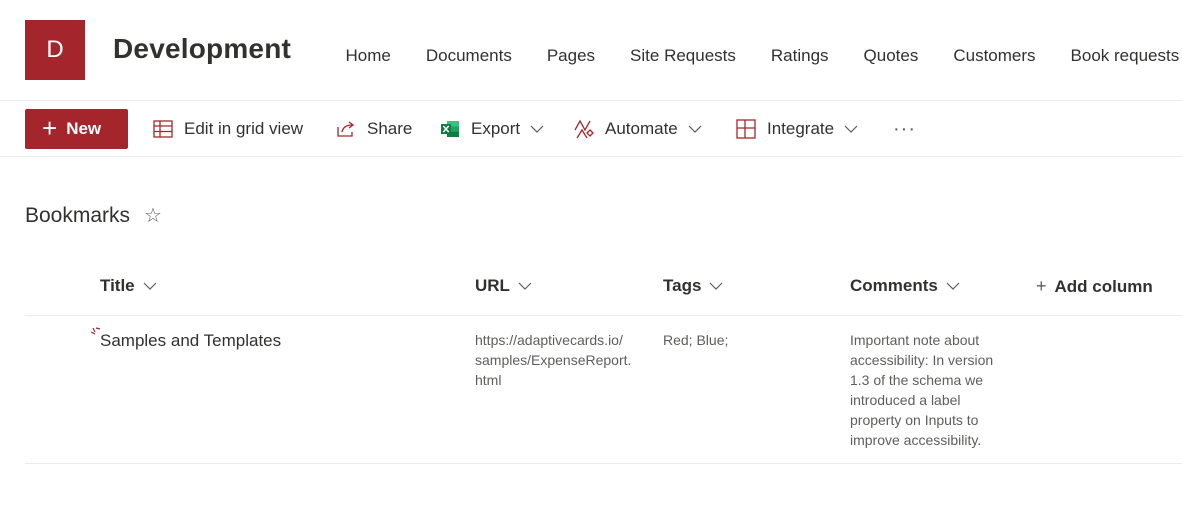  Describe the element at coordinates (117, 285) in the screenshot. I see `column-header-title-label: Title` at that location.